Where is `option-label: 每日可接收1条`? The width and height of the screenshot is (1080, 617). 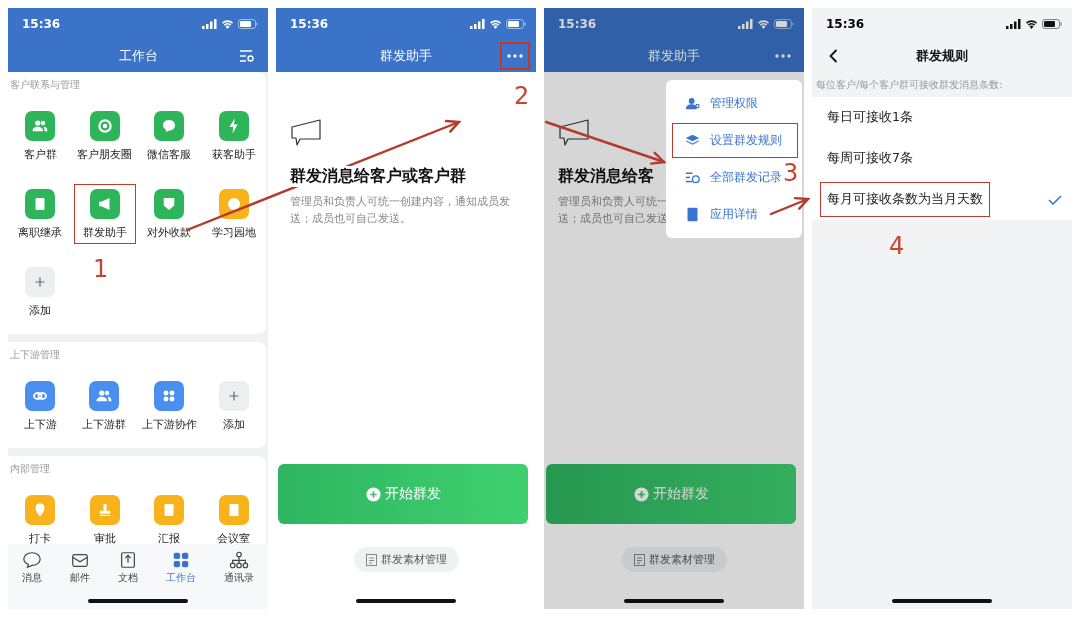 option-label: 每日可接收1条 is located at coordinates (870, 117).